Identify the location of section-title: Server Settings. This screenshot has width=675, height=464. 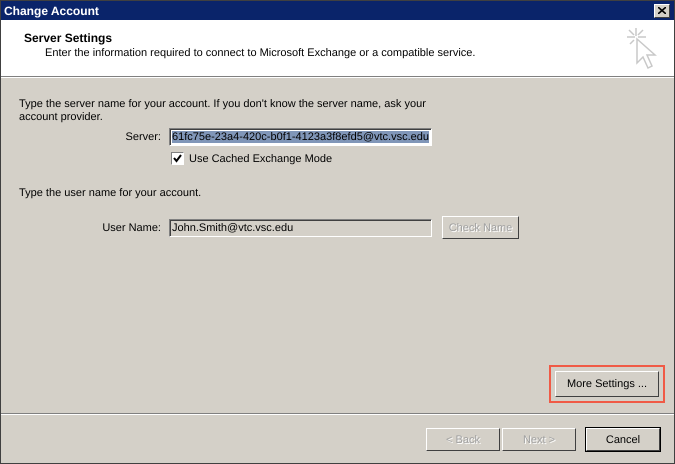
(69, 38).